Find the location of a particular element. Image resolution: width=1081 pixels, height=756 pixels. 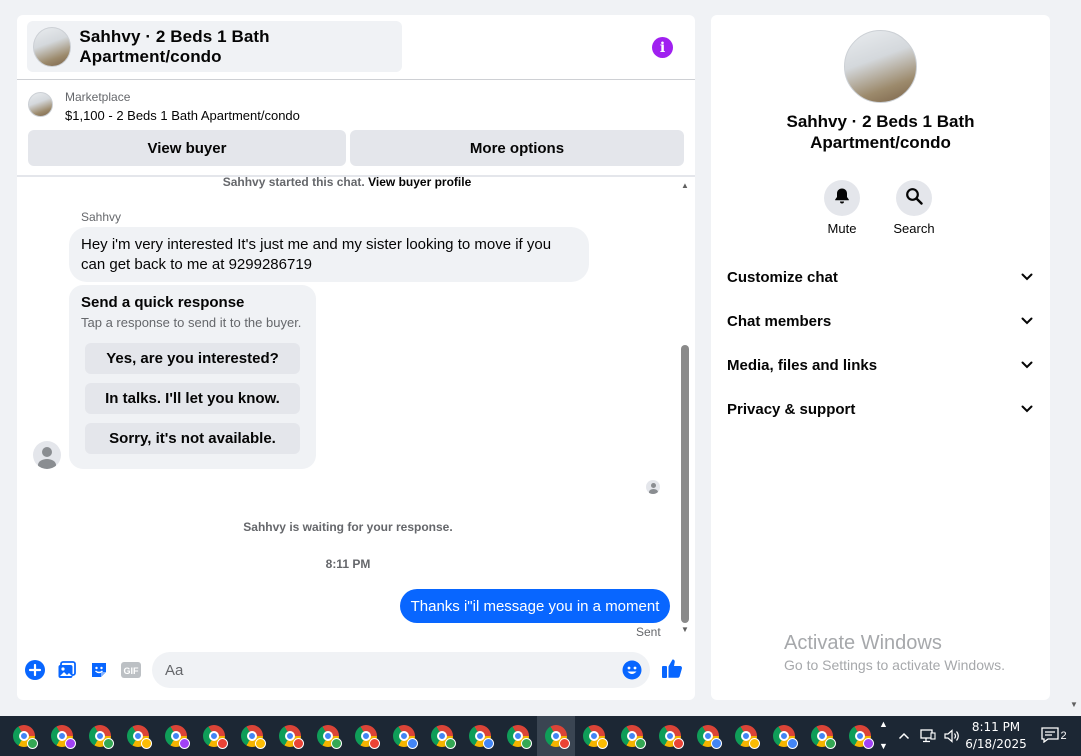

mute-button is located at coordinates (842, 198).